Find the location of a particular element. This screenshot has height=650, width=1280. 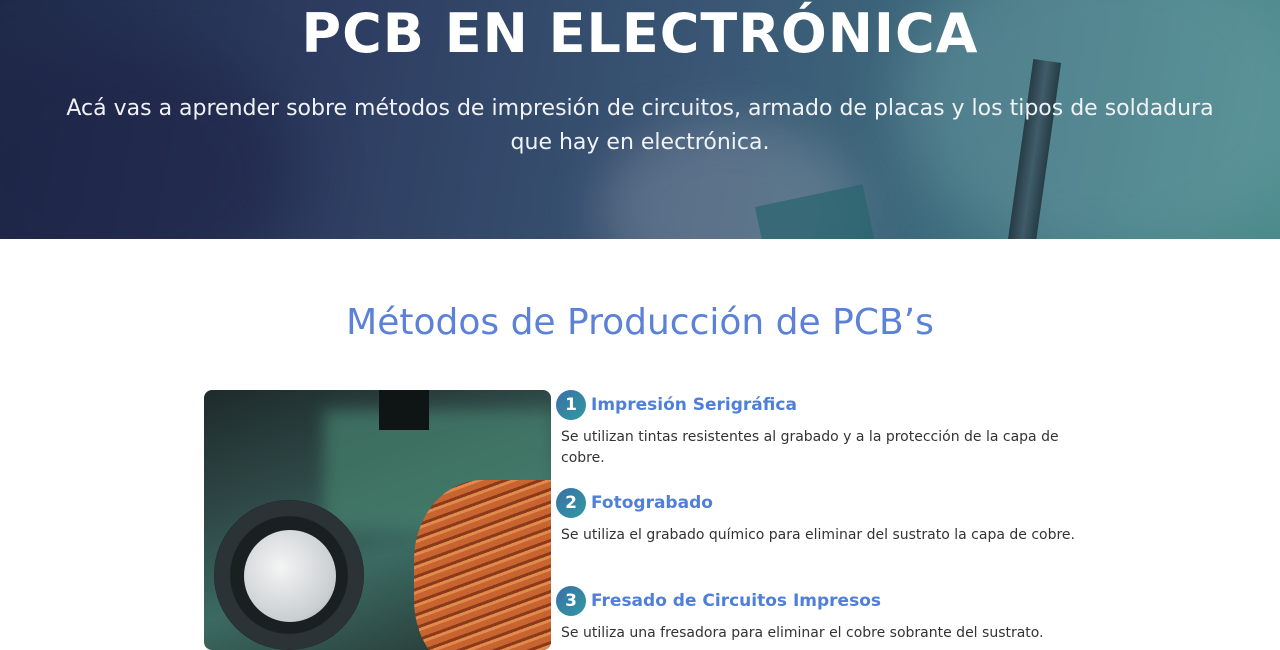

method-title: Impresión Serigráfica is located at coordinates (694, 405).